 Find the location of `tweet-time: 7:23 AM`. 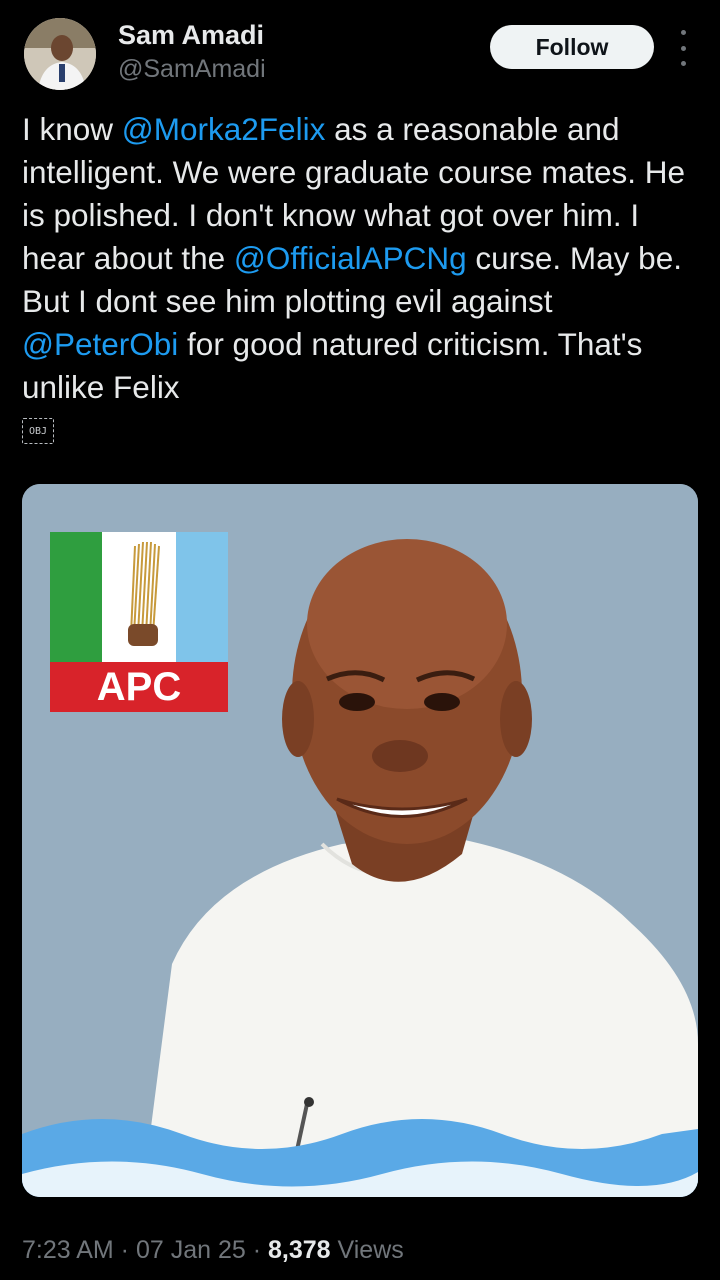

tweet-time: 7:23 AM is located at coordinates (68, 1250).